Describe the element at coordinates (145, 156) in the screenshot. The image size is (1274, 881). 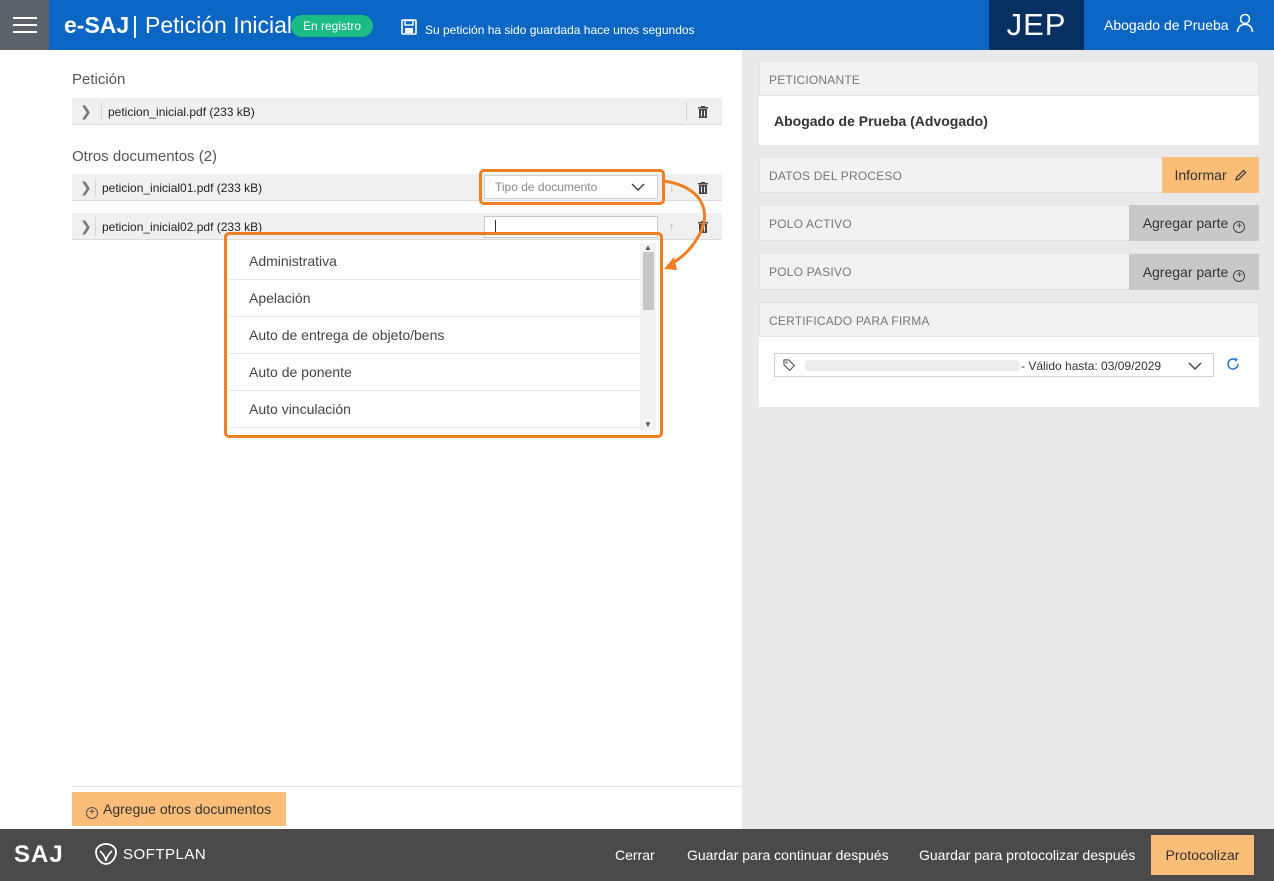
I see `otros-section-title: Otros documentos (2)` at that location.